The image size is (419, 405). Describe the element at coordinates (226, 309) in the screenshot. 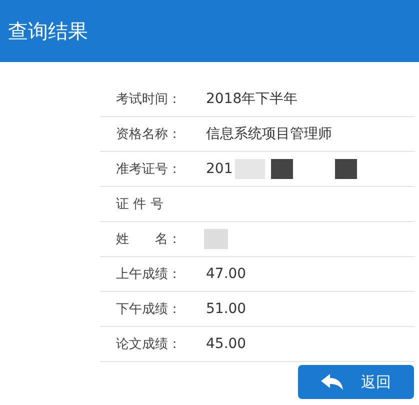

I see `field-value: 51.00` at that location.